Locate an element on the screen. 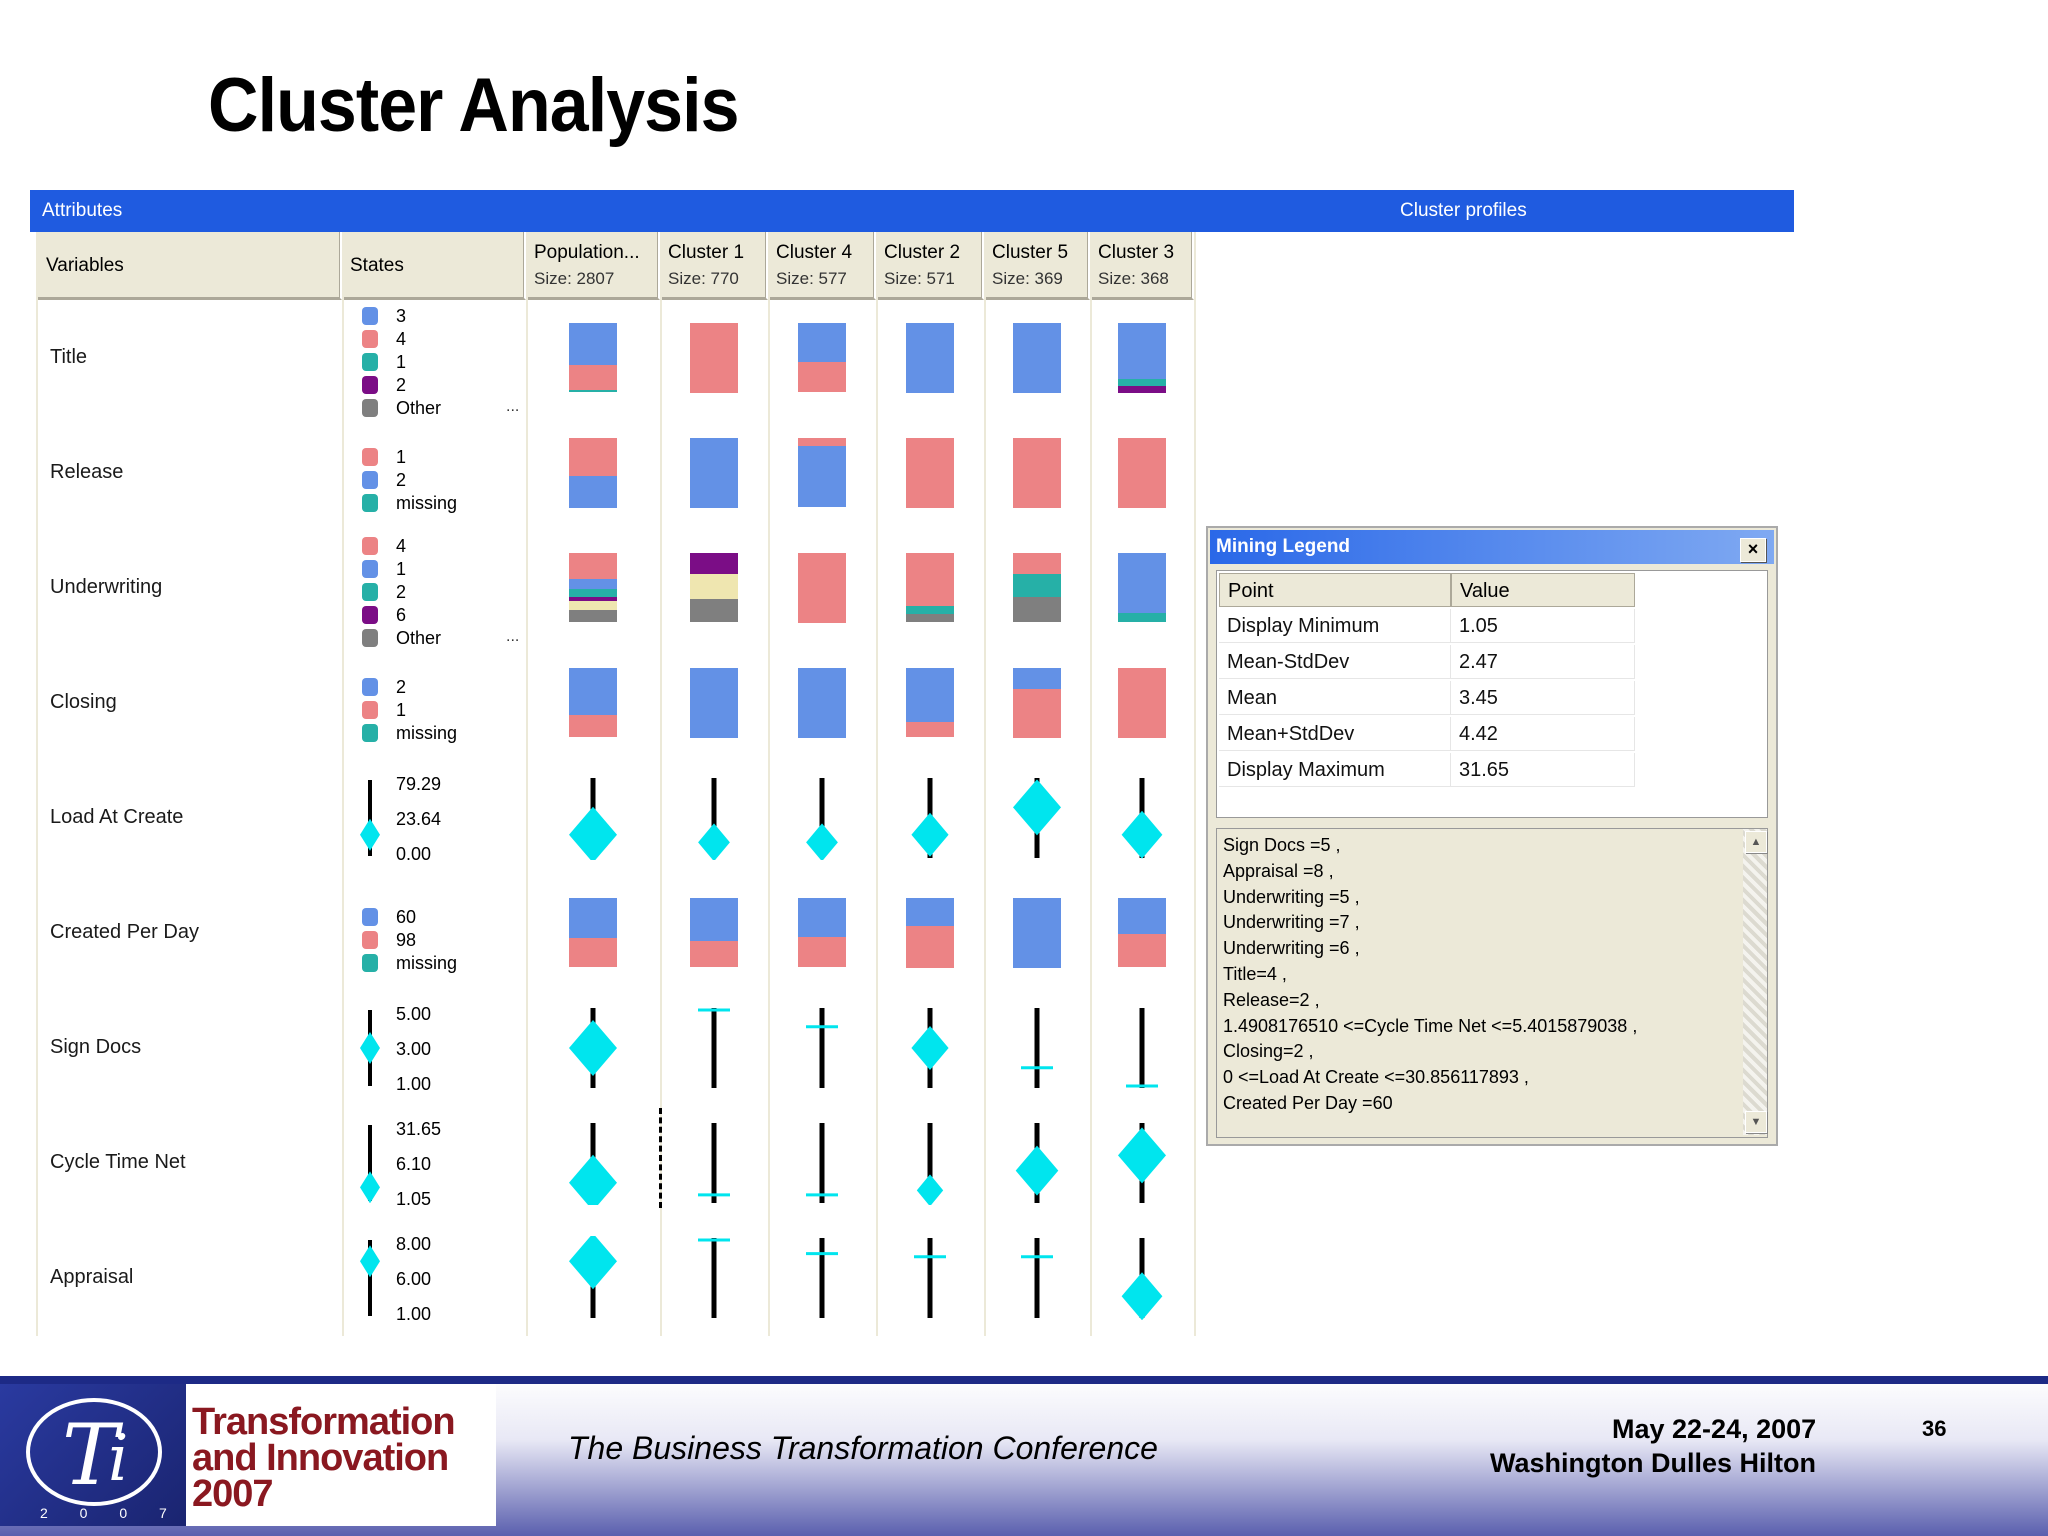  slide-title: Cluster Analysis is located at coordinates (474, 105).